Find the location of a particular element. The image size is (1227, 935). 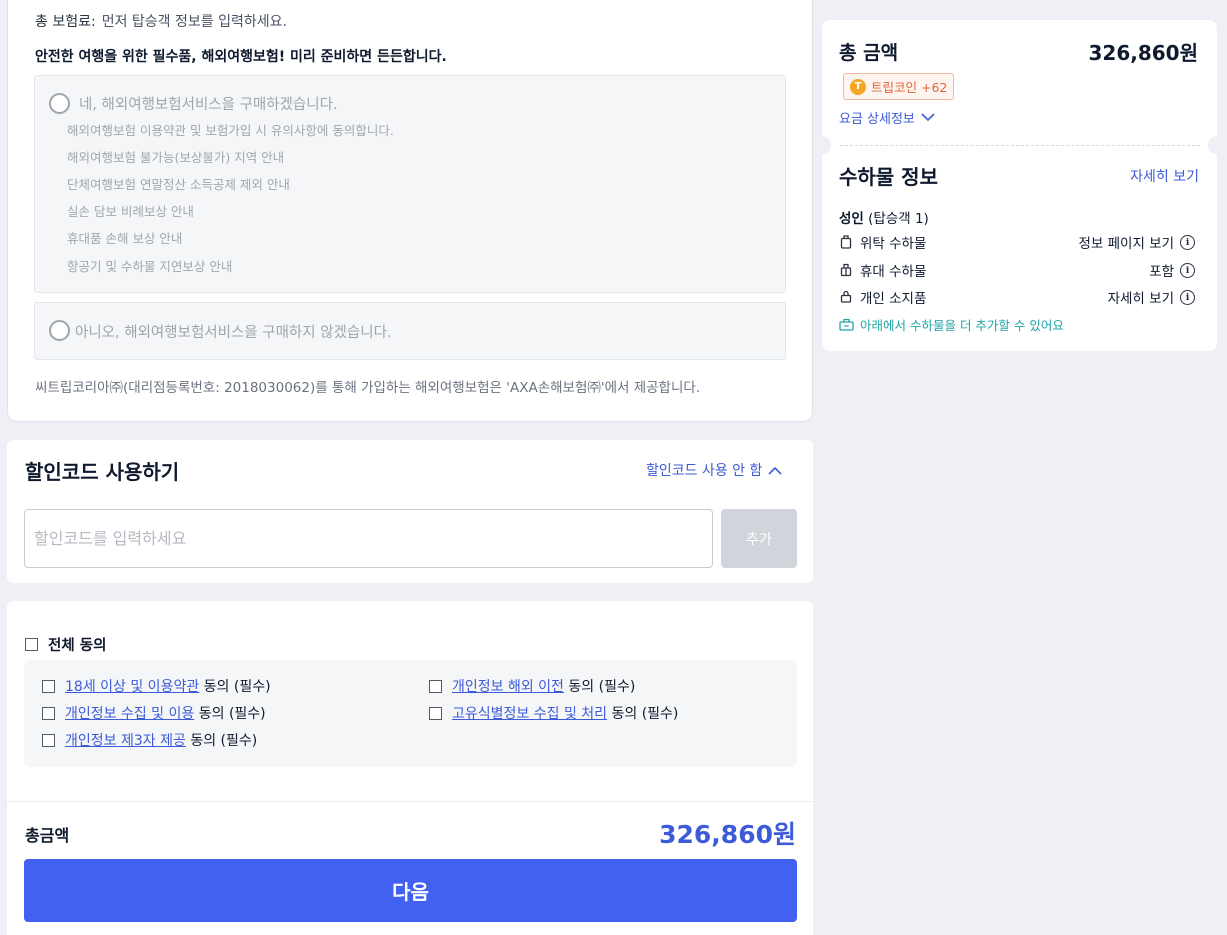

agree-link: 개인정보 제3자 제공 is located at coordinates (125, 741).